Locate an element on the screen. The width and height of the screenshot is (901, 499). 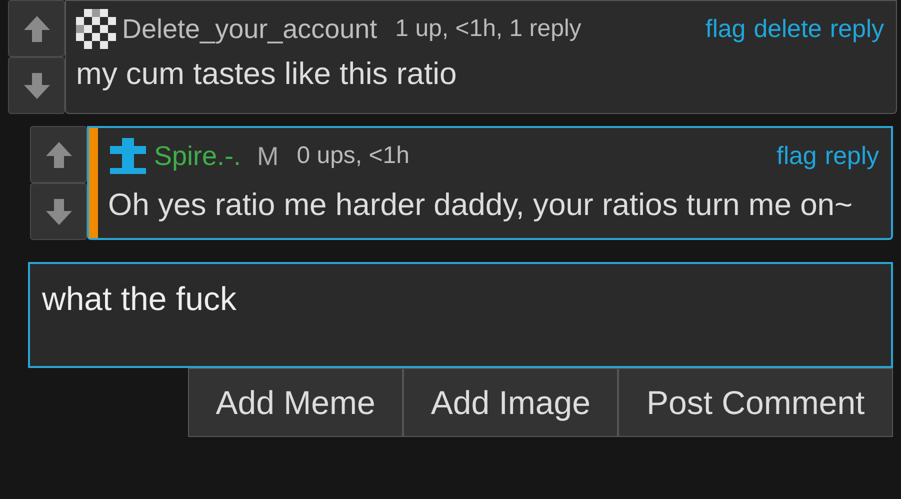
action-button: Post Comment is located at coordinates (755, 402).